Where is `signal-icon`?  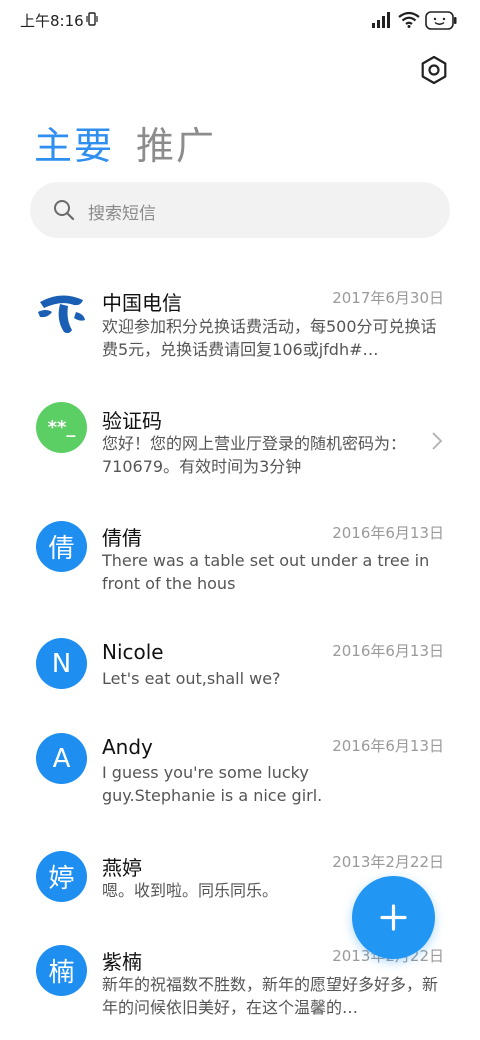 signal-icon is located at coordinates (381, 20).